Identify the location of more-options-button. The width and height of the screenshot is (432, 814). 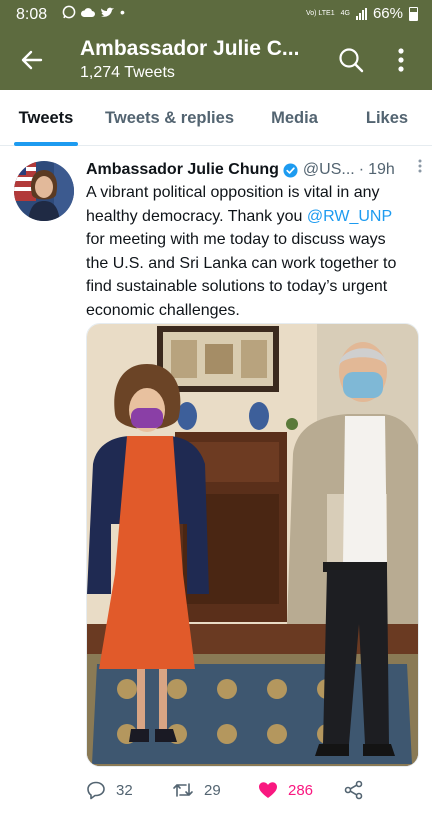
(401, 60).